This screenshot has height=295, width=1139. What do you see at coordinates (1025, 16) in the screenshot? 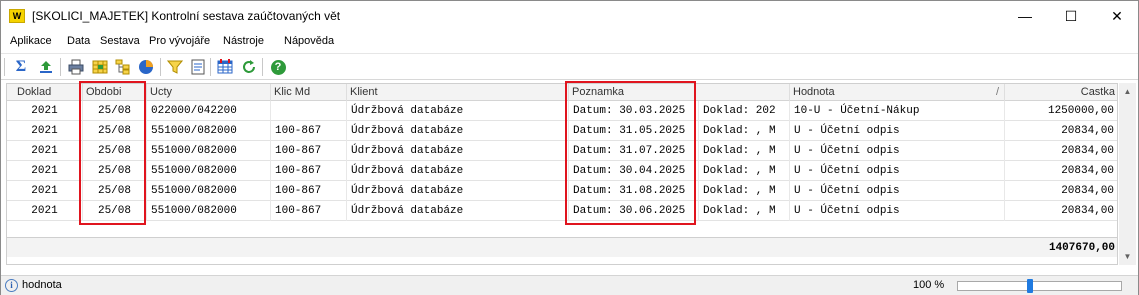
I see `minimize-button: —` at bounding box center [1025, 16].